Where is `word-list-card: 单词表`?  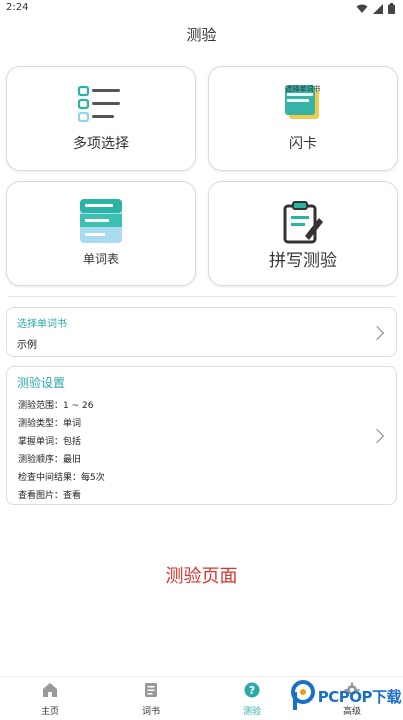
word-list-card: 单词表 is located at coordinates (101, 233).